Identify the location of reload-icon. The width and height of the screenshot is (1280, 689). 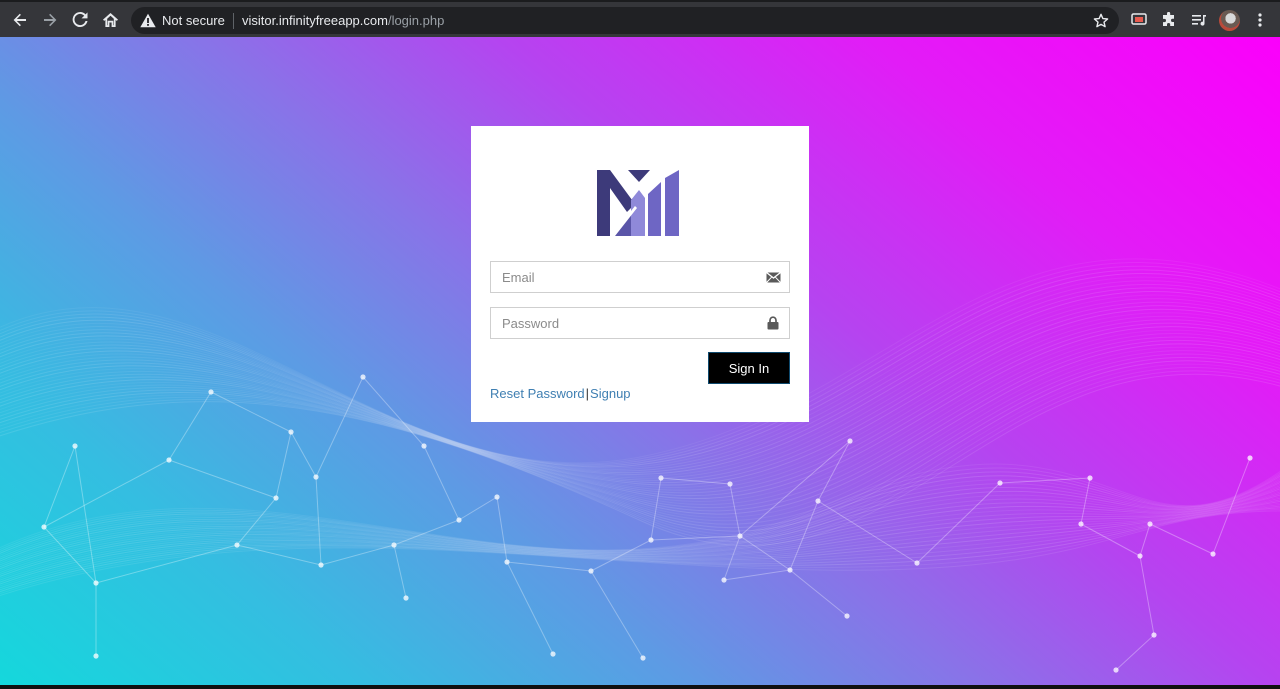
(80, 20).